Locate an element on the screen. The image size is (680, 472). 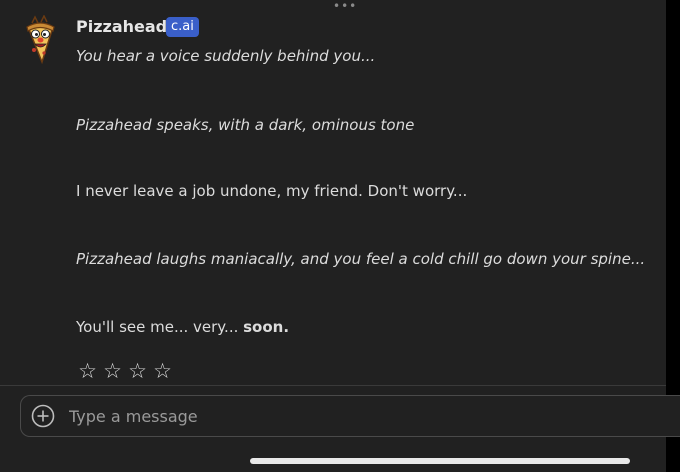
rating-stars: ☆ ☆ ☆ ☆ is located at coordinates (125, 371).